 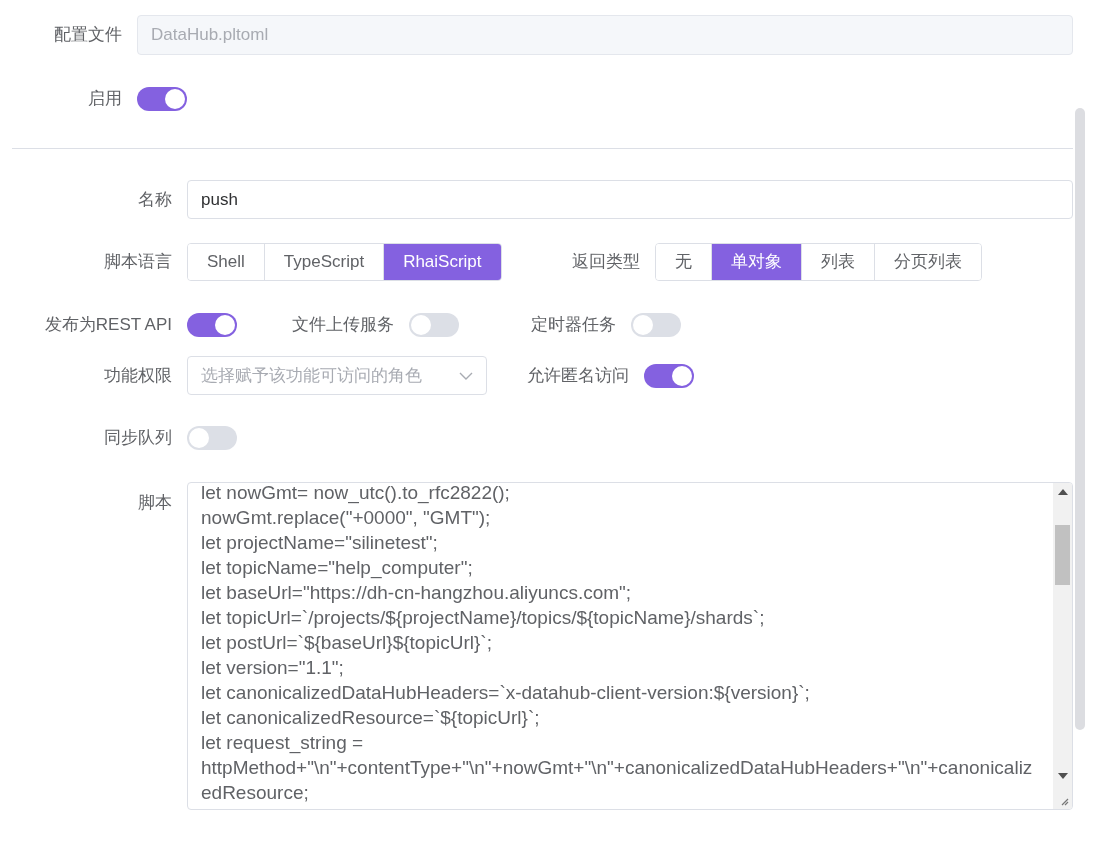 I want to click on code-line: let baseUrl="https://dh-cn-hangzhou.aliyuncs.com";, so click(x=417, y=593).